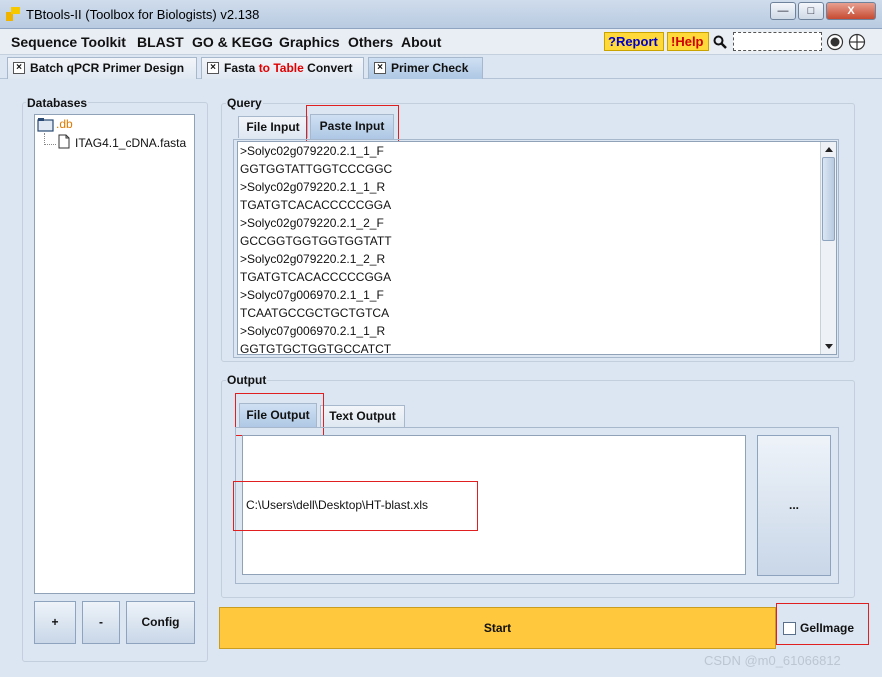 This screenshot has width=882, height=677. Describe the element at coordinates (312, 295) in the screenshot. I see `sequence-line: >Solyc07g006970.2.1_1_F` at that location.